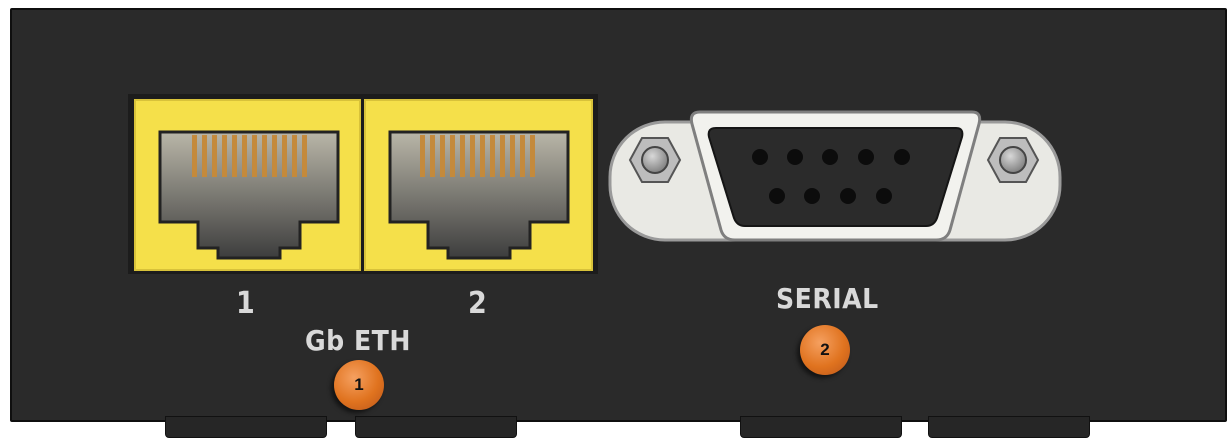 The height and width of the screenshot is (438, 1229). Describe the element at coordinates (1013, 160) in the screenshot. I see `serial-right-screw` at that location.